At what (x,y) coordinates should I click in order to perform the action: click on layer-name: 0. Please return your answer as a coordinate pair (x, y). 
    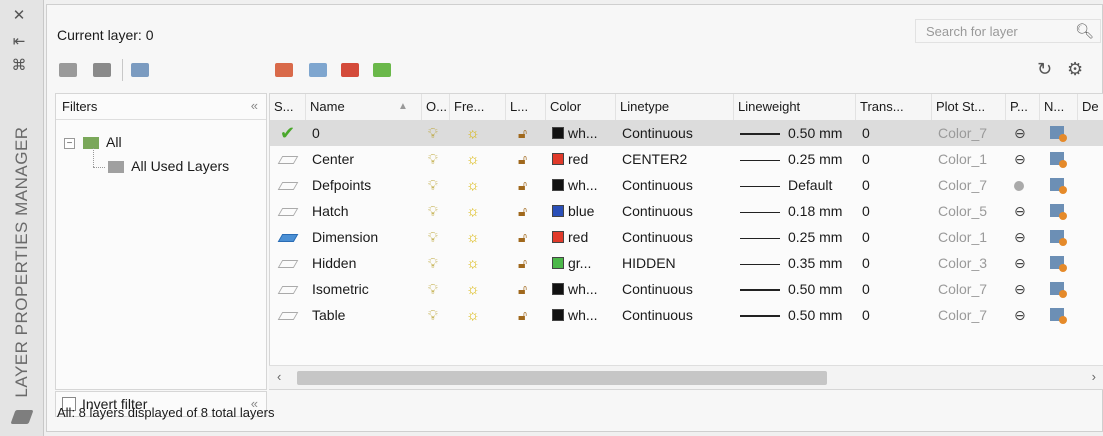
    Looking at the image, I should click on (316, 133).